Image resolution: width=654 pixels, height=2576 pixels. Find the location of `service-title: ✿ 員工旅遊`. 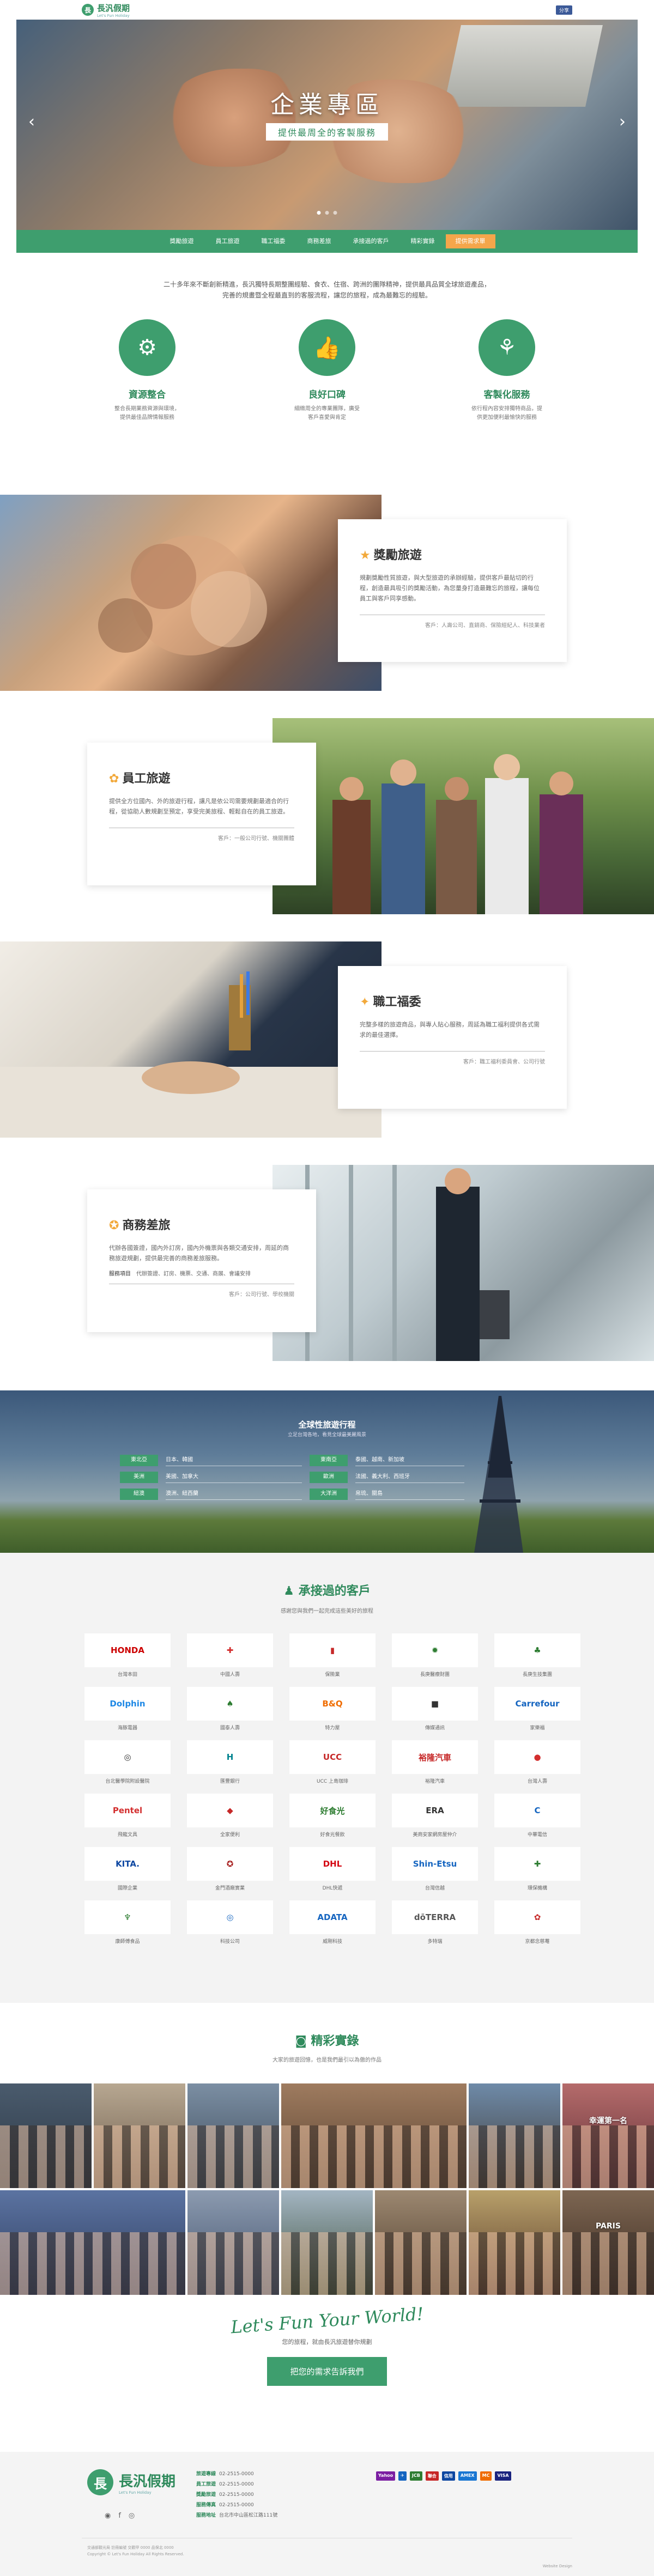

service-title: ✿ 員工旅遊 is located at coordinates (140, 779).